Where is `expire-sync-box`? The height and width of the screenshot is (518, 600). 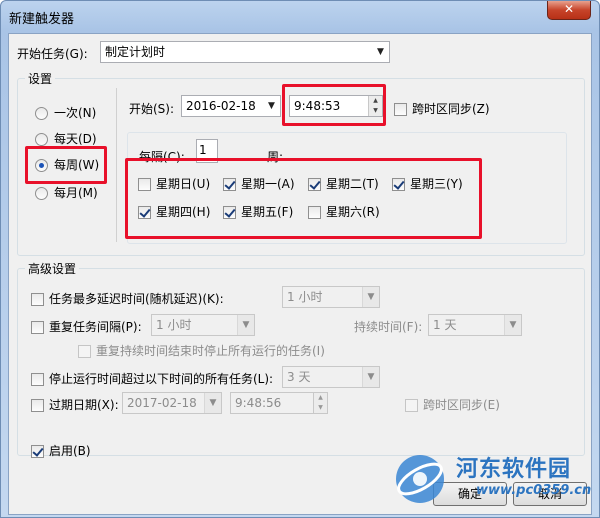 expire-sync-box is located at coordinates (411, 405).